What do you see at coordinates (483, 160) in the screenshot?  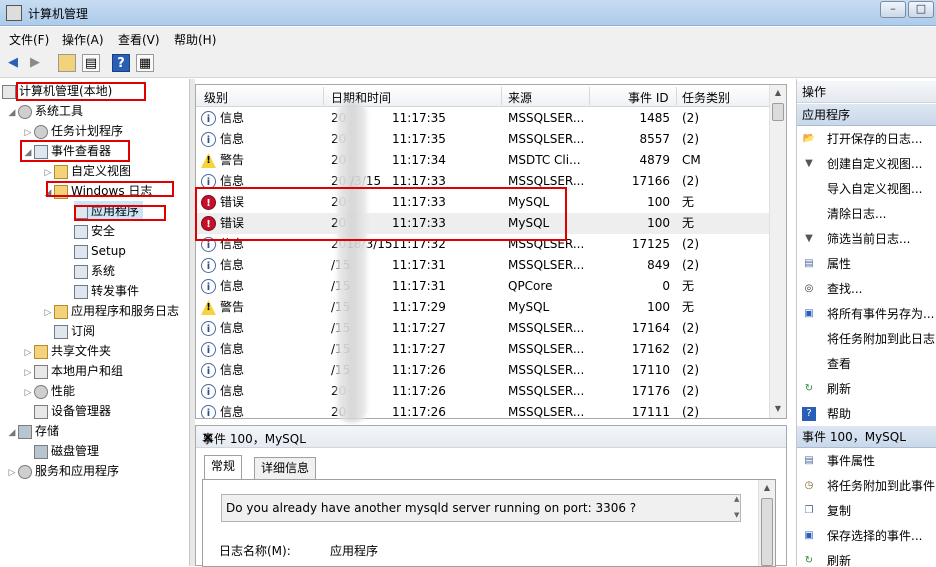 I see `event-row: !警告2011:17:34MSDTC Cli...4879CM` at bounding box center [483, 160].